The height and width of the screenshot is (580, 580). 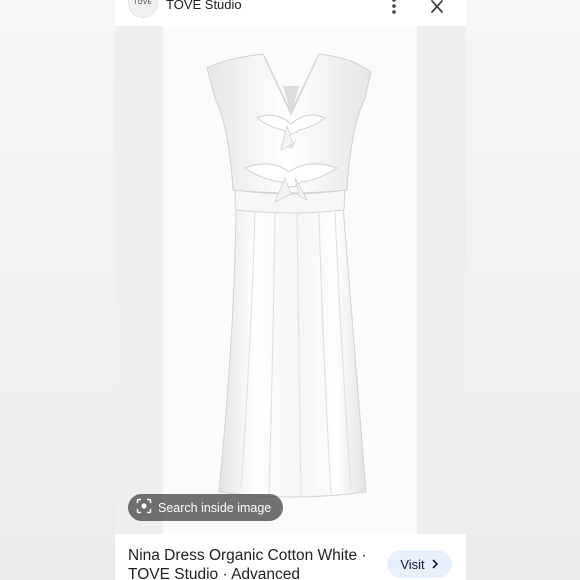 I want to click on lens-icon, so click(x=144, y=507).